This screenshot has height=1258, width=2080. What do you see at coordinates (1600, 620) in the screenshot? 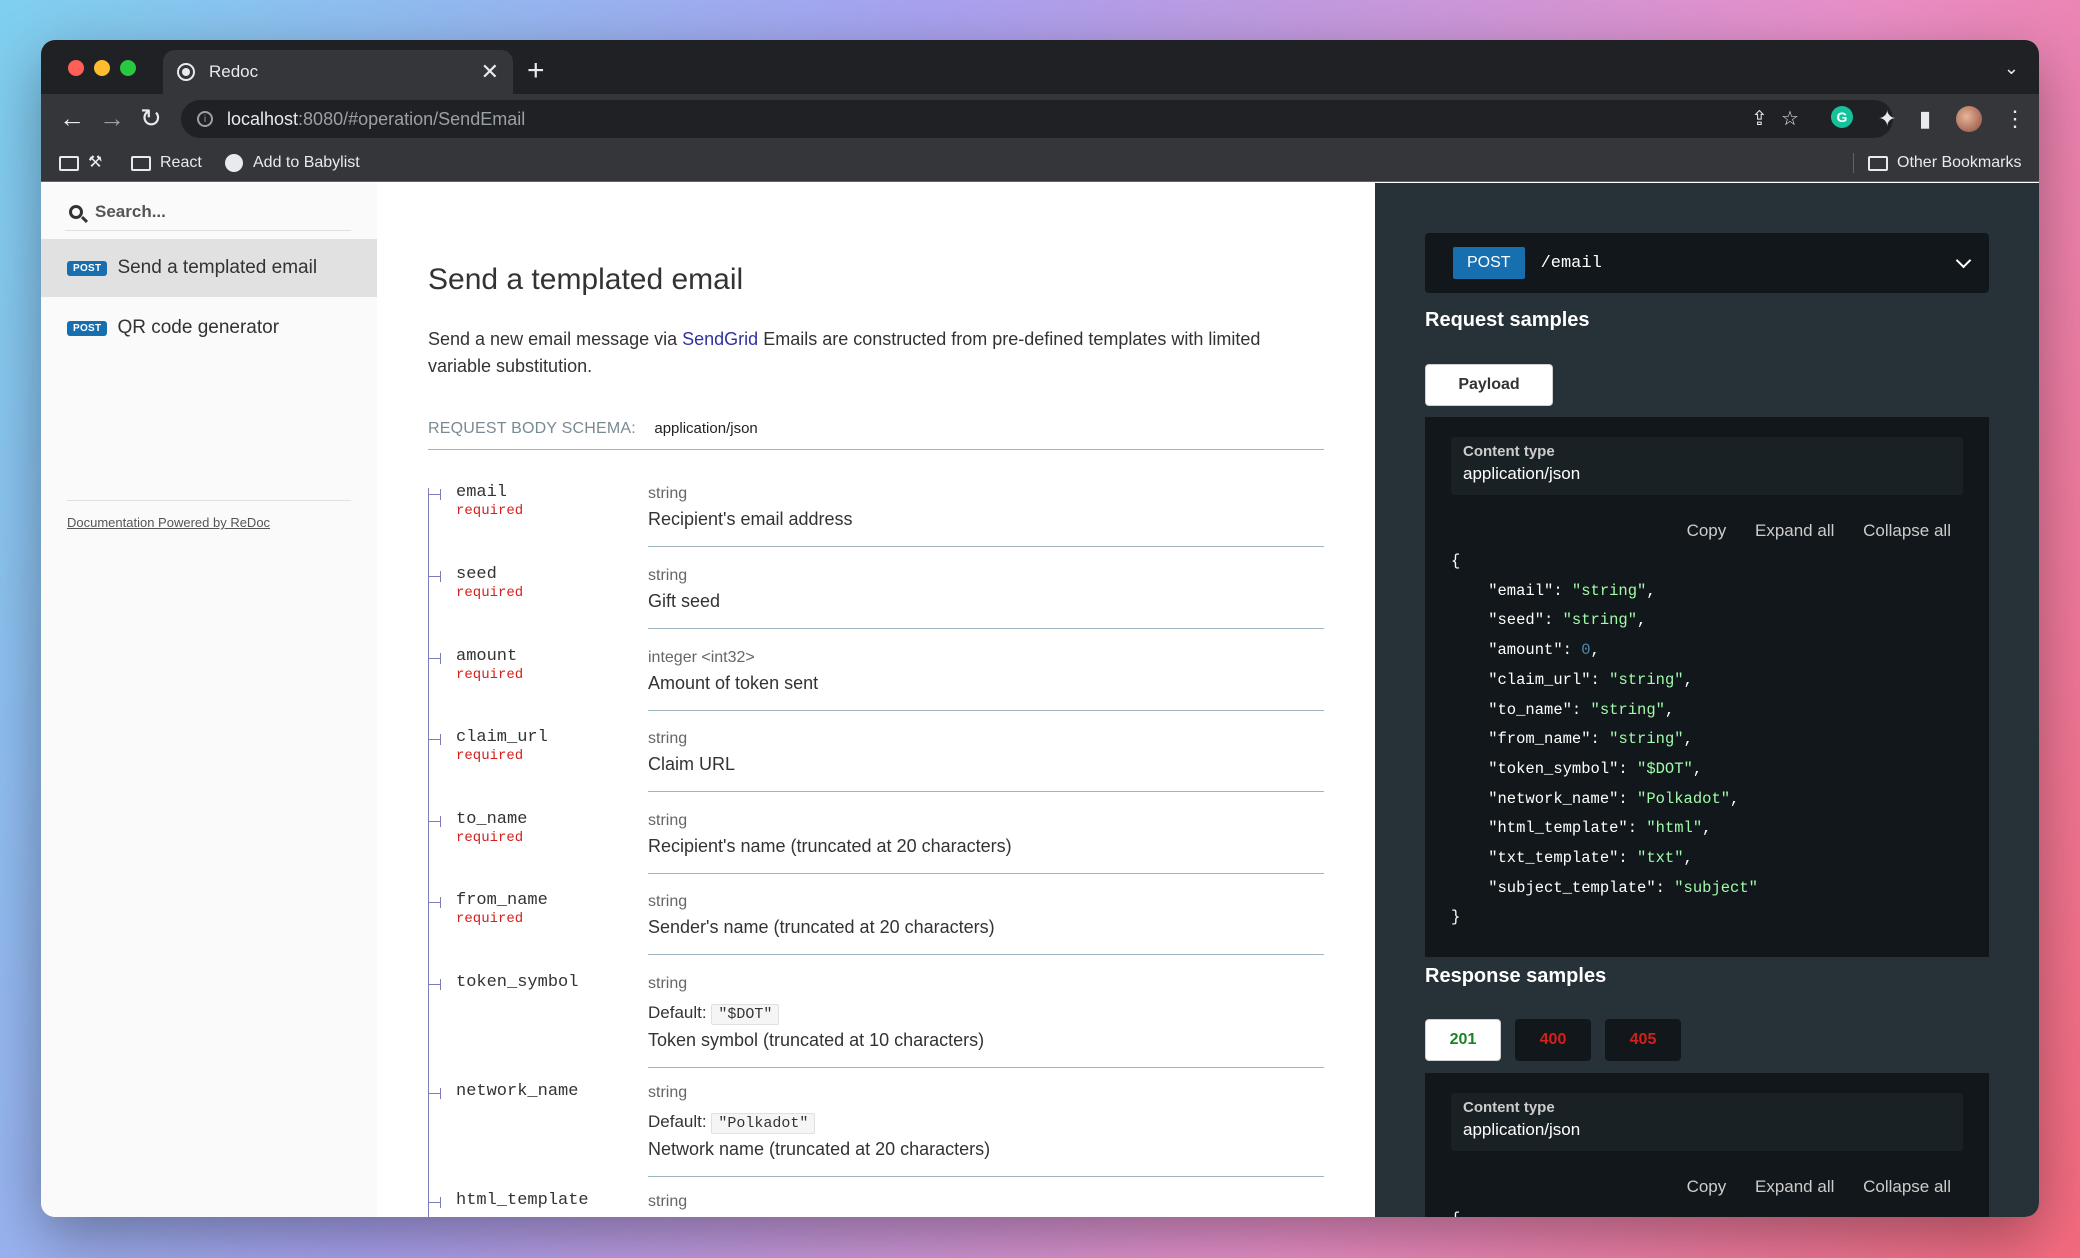
I see `json-value: "string"` at bounding box center [1600, 620].